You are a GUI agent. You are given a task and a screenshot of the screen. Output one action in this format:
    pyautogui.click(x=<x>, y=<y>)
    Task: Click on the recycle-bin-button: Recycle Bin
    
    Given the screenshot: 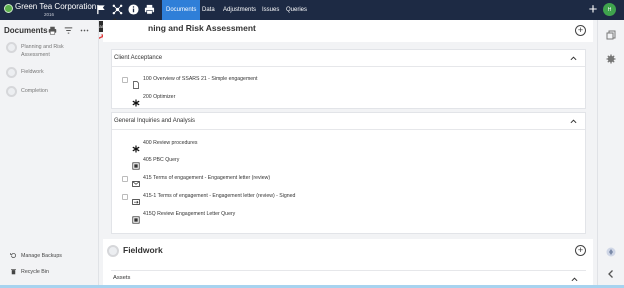 What is the action you would take?
    pyautogui.click(x=29, y=271)
    